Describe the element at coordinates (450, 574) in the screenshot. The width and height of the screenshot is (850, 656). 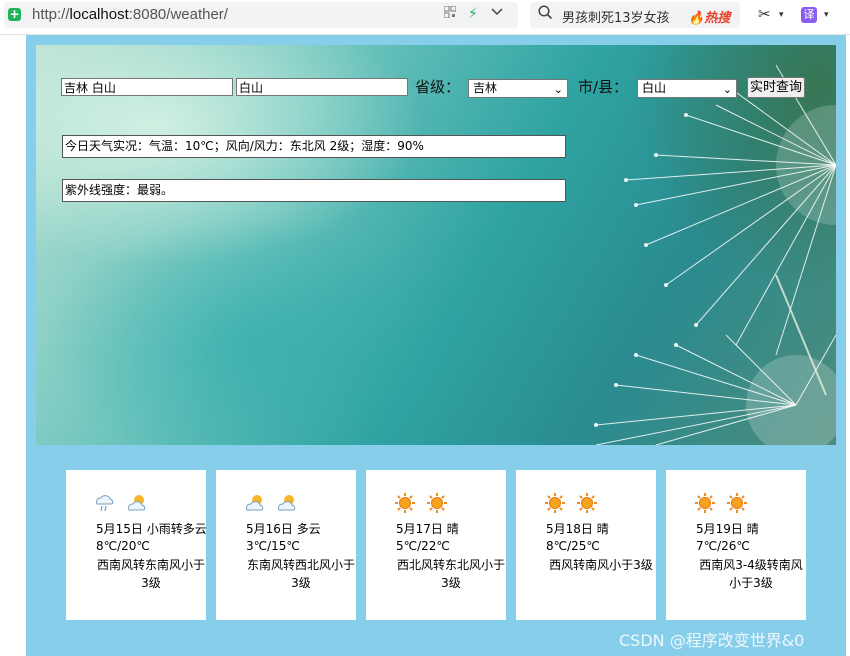
I see `forecast-wind: 西北风转东北风小于3级` at that location.